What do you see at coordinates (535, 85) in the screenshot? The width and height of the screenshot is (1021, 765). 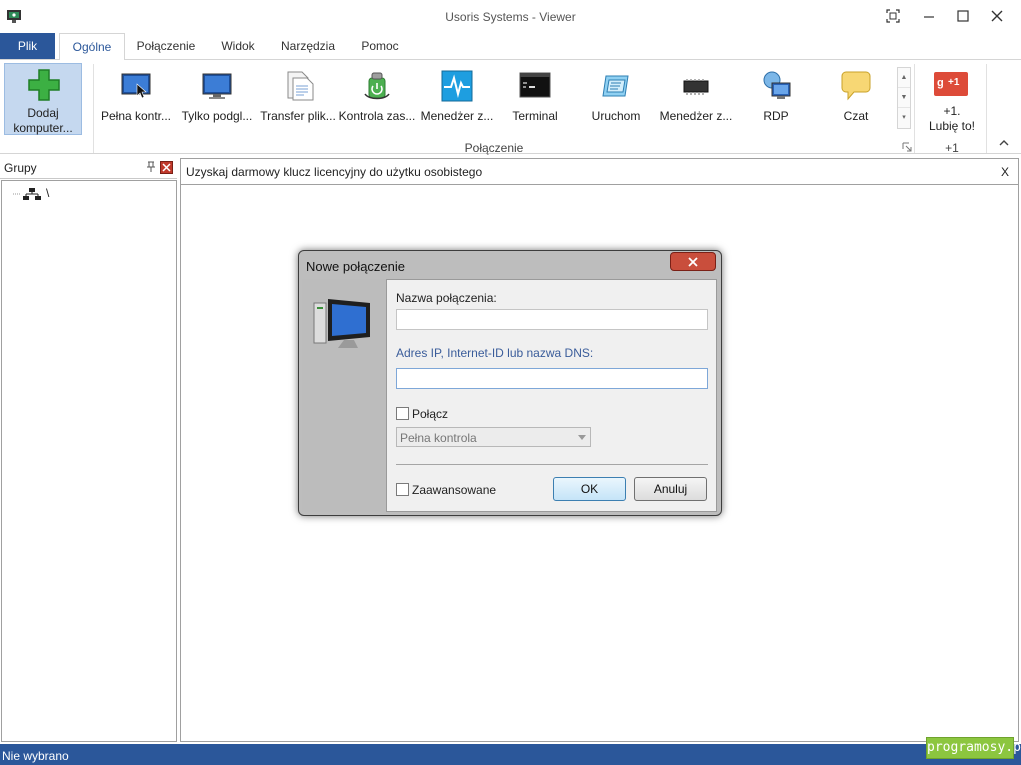 I see `terminal-icon` at bounding box center [535, 85].